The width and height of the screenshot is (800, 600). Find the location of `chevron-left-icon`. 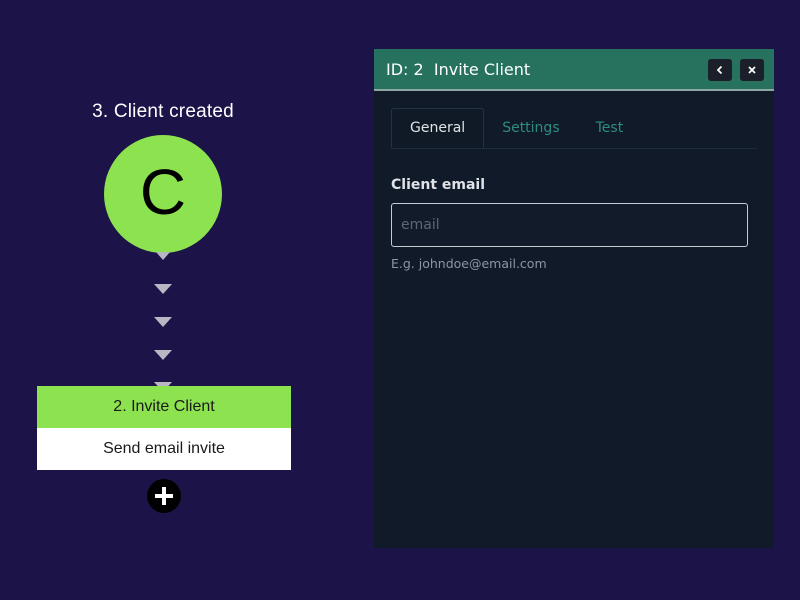

chevron-left-icon is located at coordinates (719, 70).